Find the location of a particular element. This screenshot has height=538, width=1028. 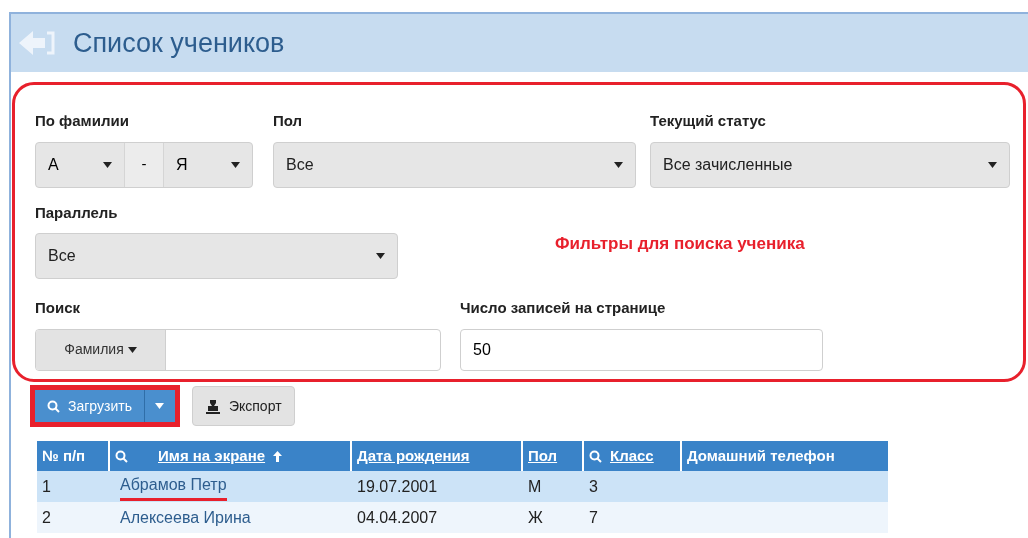

window-title: Список учеников is located at coordinates (179, 43).